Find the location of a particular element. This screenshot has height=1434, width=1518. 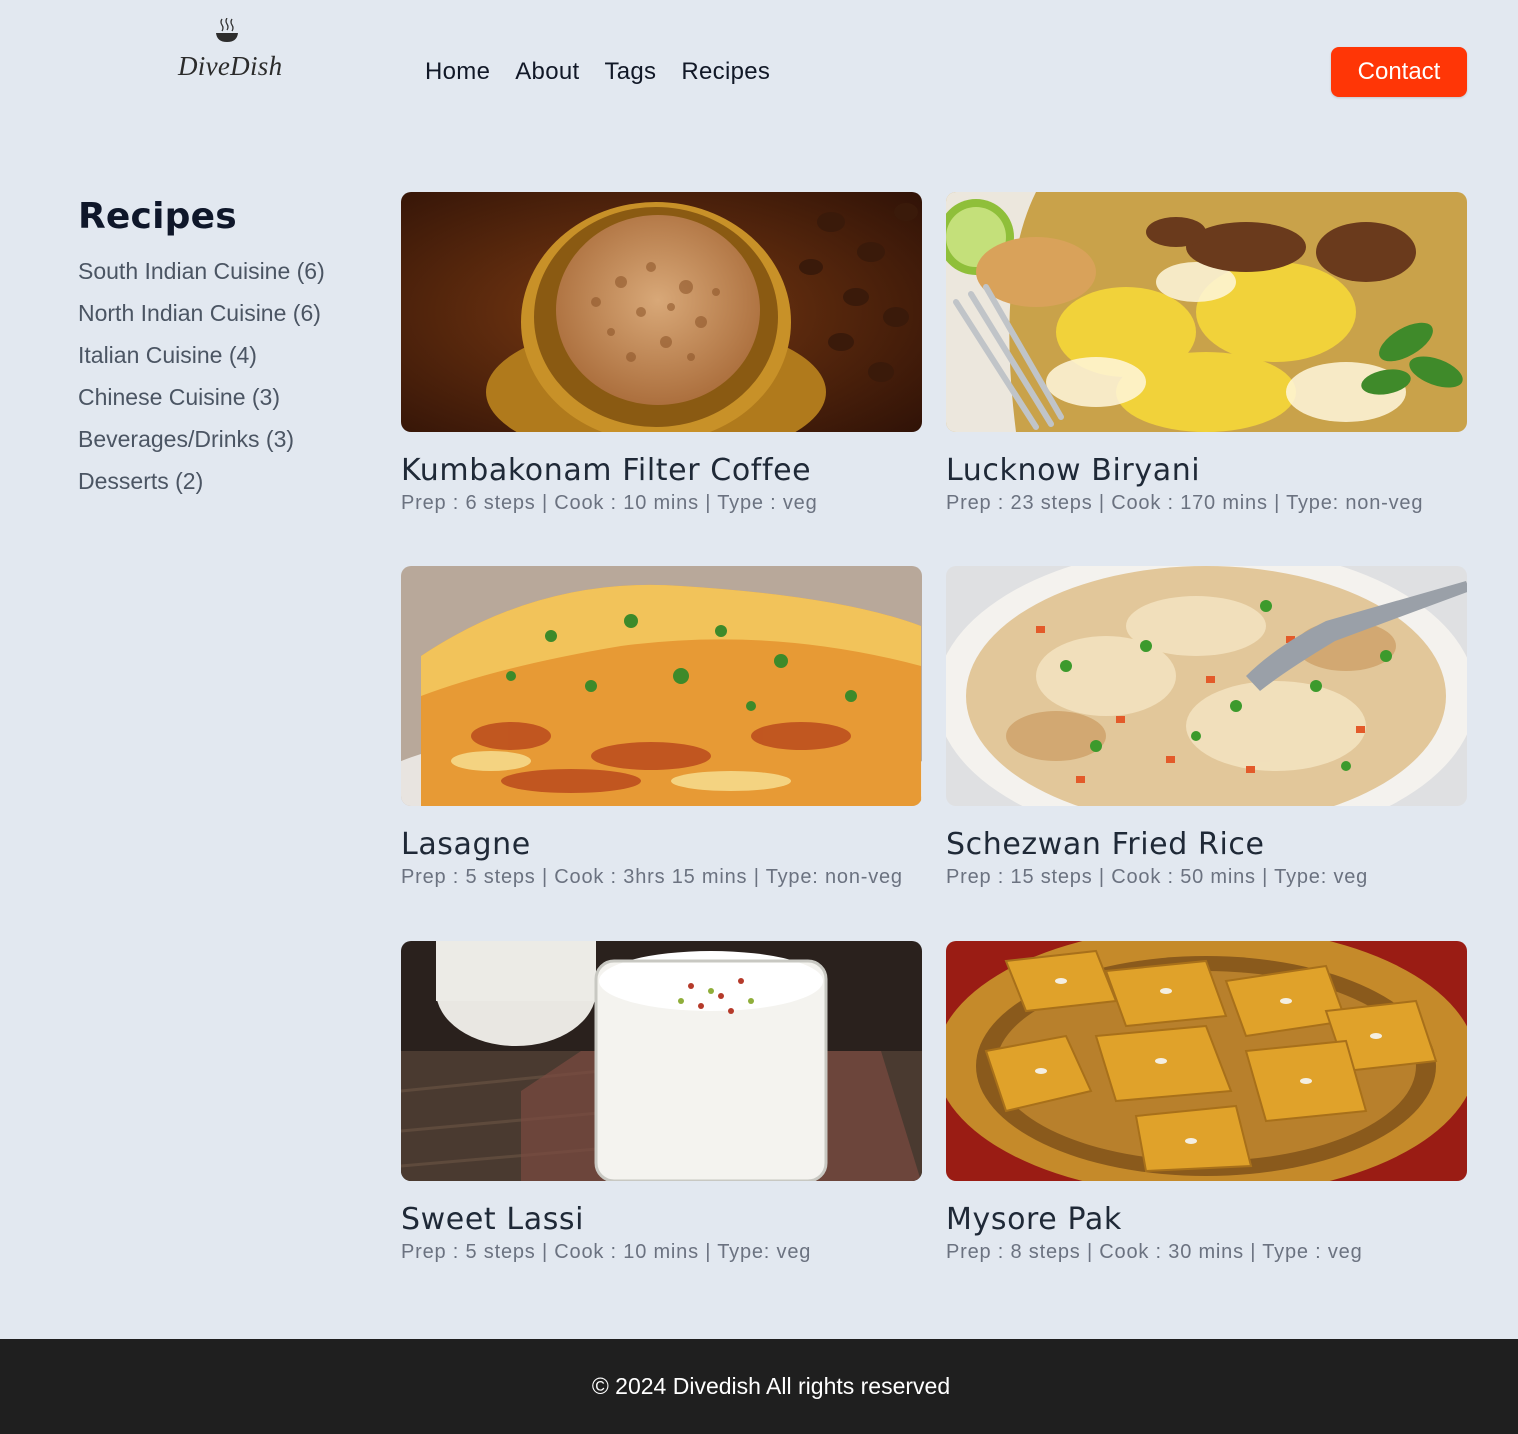

contact-button: Contact is located at coordinates (1399, 72).